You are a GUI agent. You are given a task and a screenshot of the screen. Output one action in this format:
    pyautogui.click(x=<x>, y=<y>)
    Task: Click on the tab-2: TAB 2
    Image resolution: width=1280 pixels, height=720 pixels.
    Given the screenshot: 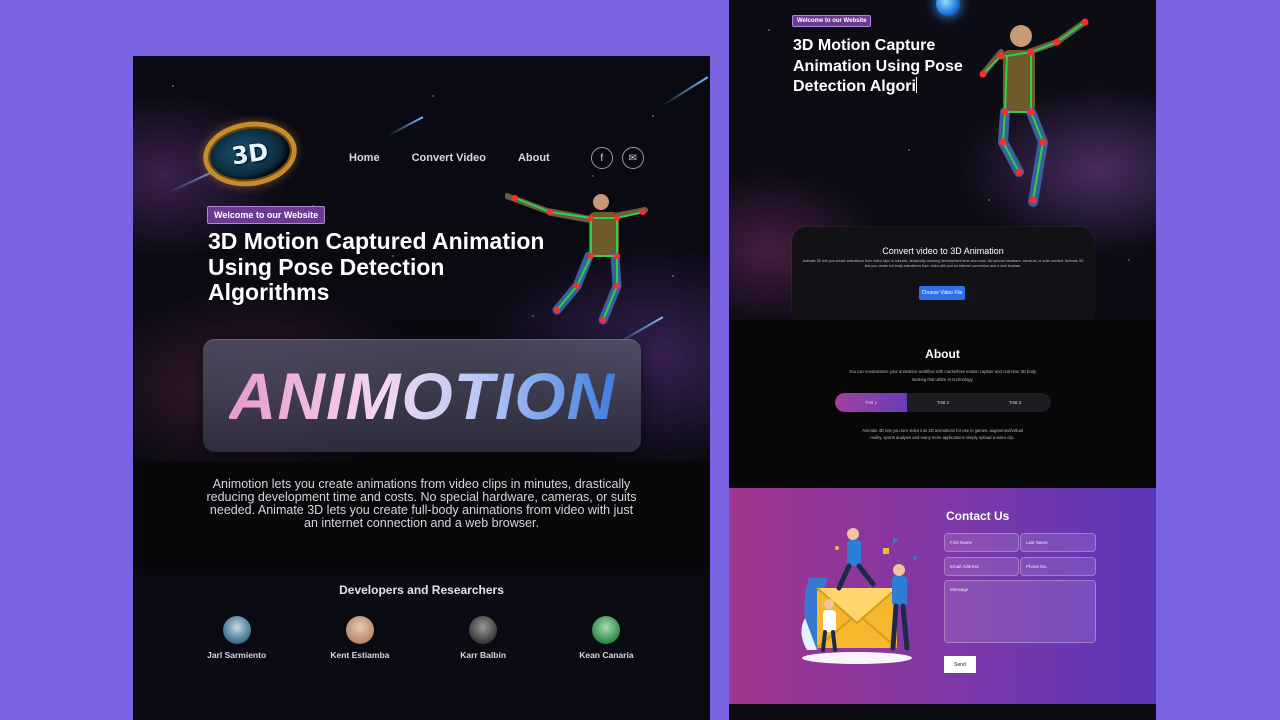 What is the action you would take?
    pyautogui.click(x=943, y=402)
    